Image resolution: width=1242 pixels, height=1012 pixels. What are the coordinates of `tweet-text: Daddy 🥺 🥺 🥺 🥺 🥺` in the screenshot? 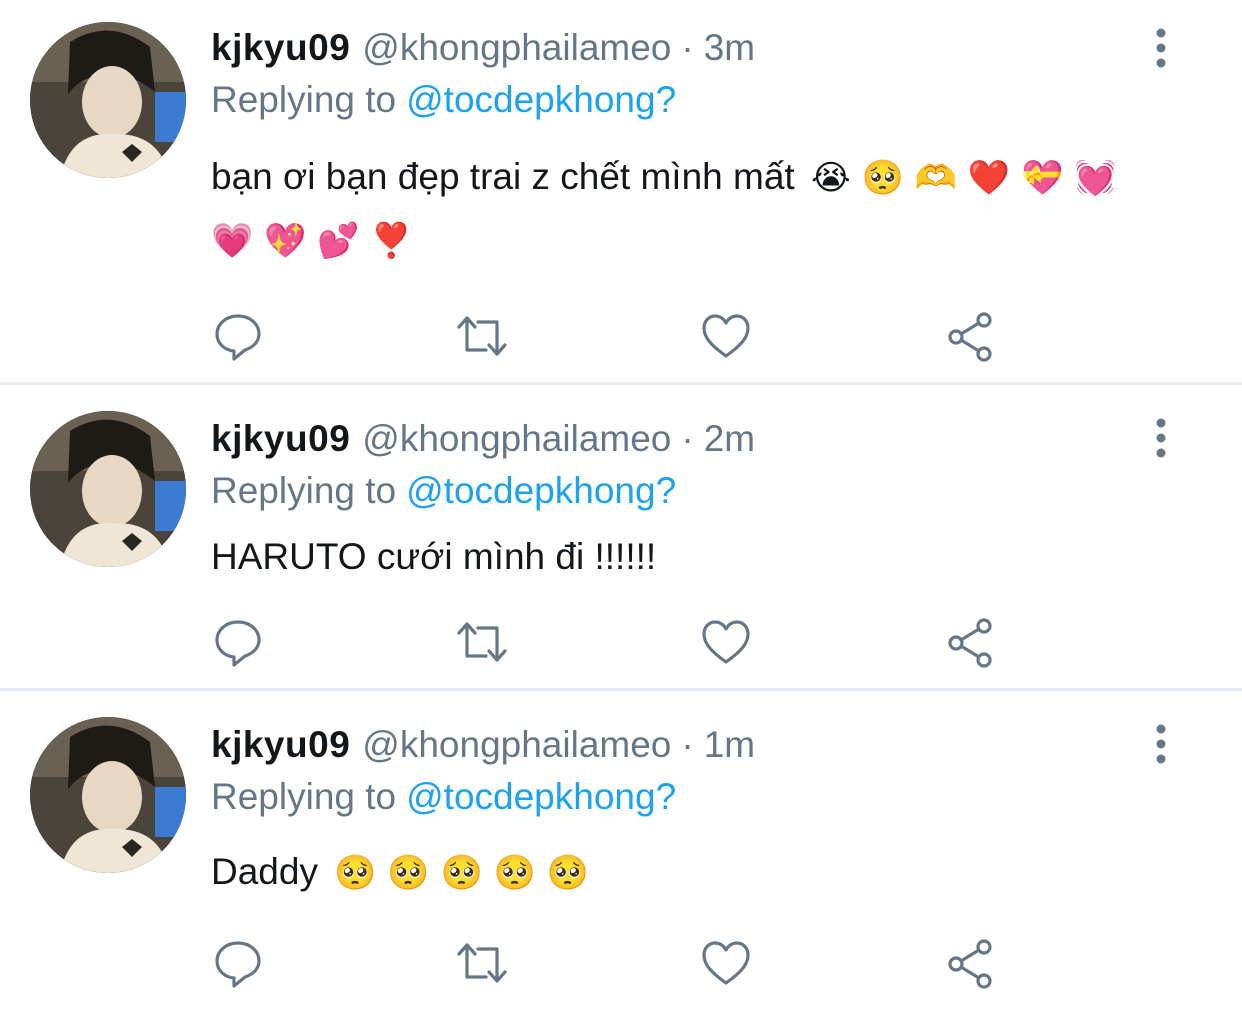 It's located at (701, 872).